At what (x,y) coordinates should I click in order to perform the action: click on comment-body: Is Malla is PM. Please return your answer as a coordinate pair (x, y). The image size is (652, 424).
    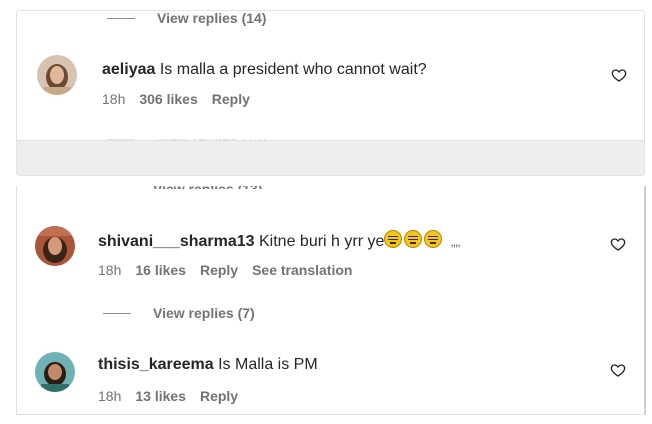
    Looking at the image, I should click on (268, 364).